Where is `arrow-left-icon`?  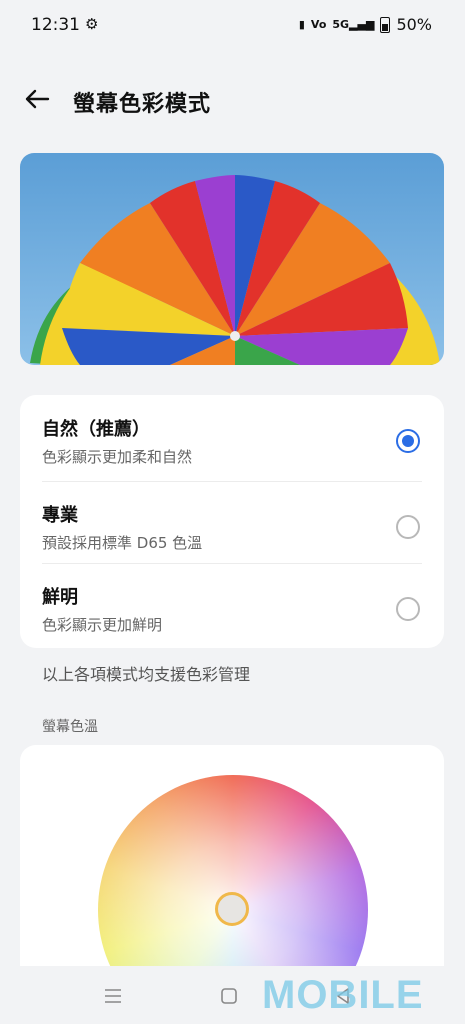 arrow-left-icon is located at coordinates (37, 99).